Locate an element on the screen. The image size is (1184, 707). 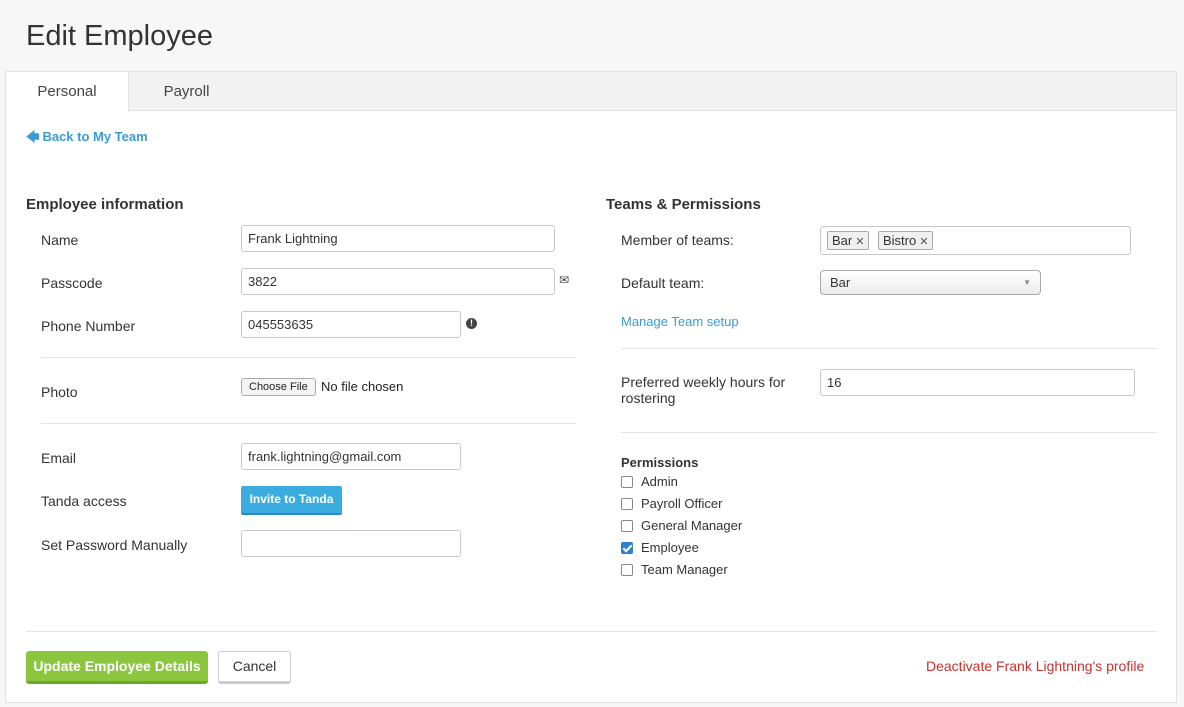
preferred-hours-input: 16 is located at coordinates (977, 382).